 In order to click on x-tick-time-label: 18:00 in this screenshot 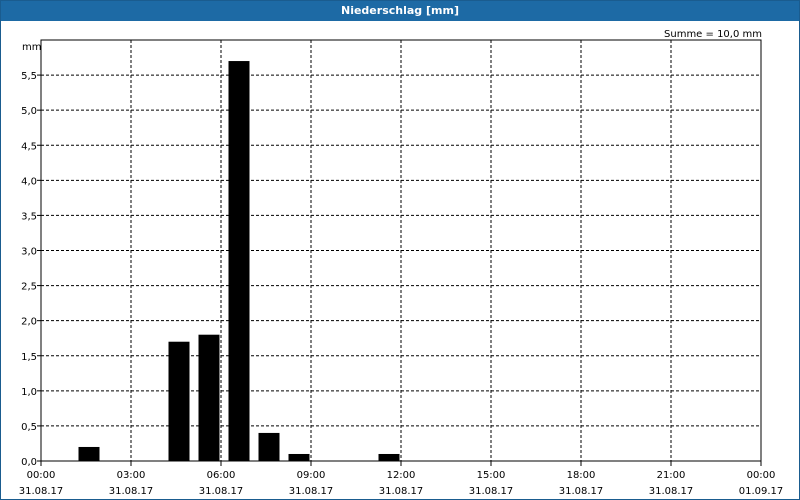, I will do `click(581, 475)`.